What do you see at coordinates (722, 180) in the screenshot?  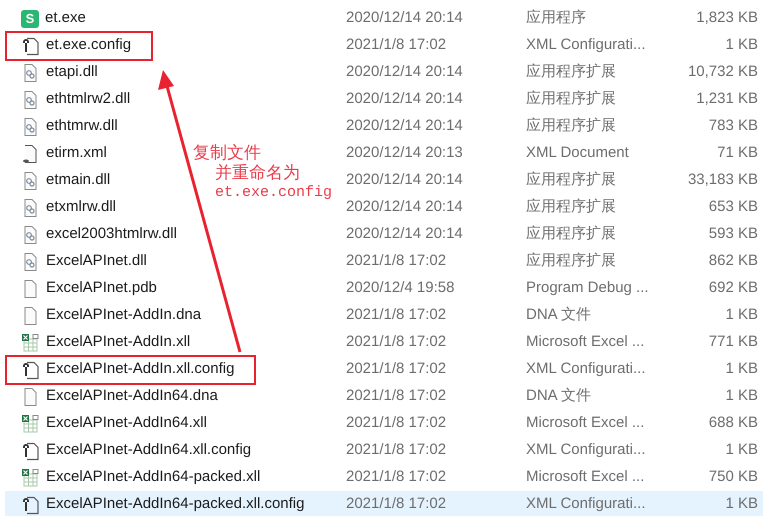 I see `file-size: 33,183 KB` at bounding box center [722, 180].